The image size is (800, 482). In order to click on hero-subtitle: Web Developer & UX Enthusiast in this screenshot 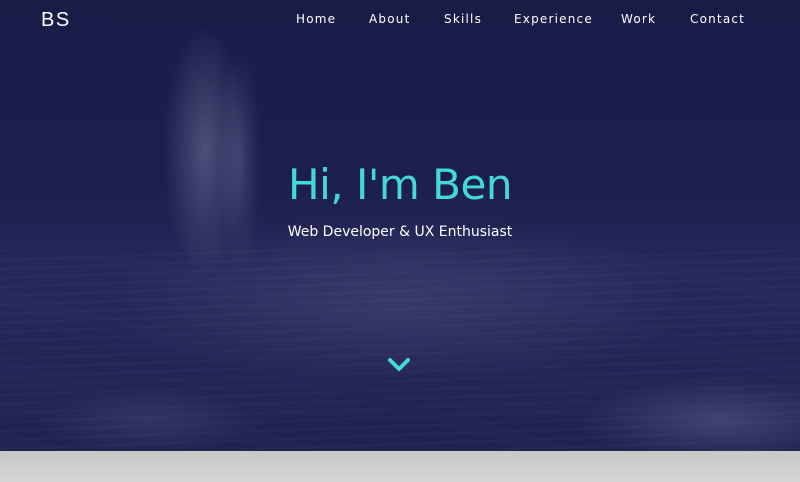, I will do `click(400, 232)`.